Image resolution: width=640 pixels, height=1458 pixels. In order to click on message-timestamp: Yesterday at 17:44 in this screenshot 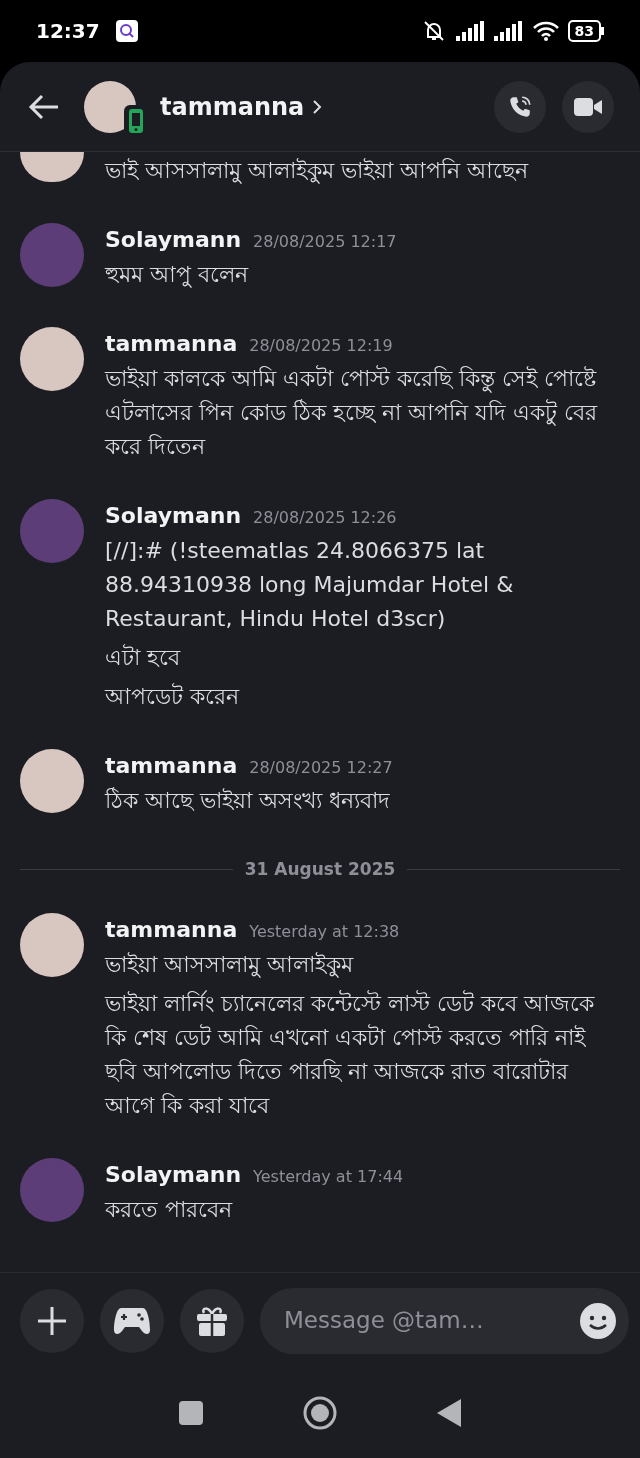, I will do `click(328, 1176)`.